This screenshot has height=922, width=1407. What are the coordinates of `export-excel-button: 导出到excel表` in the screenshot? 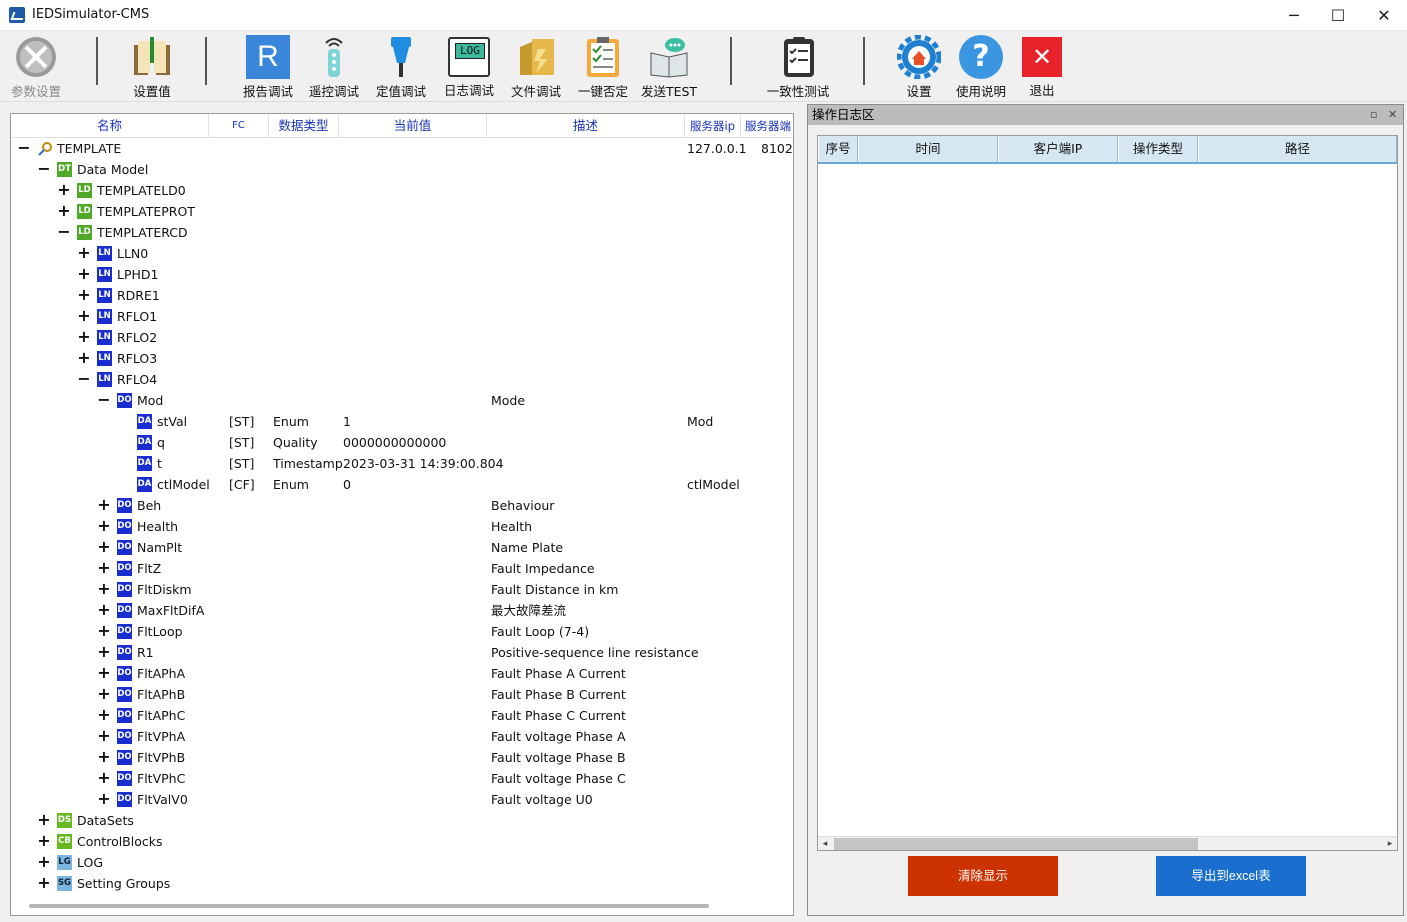 It's located at (1231, 876).